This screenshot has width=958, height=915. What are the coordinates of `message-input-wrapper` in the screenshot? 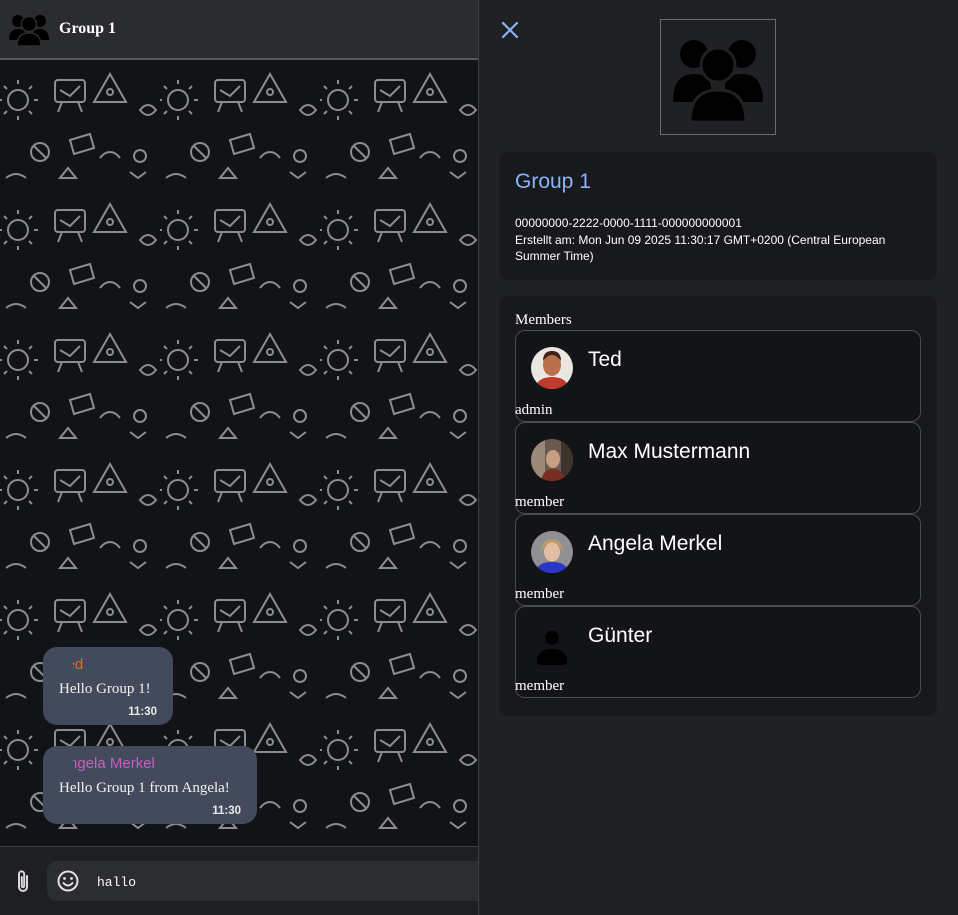 It's located at (262, 881).